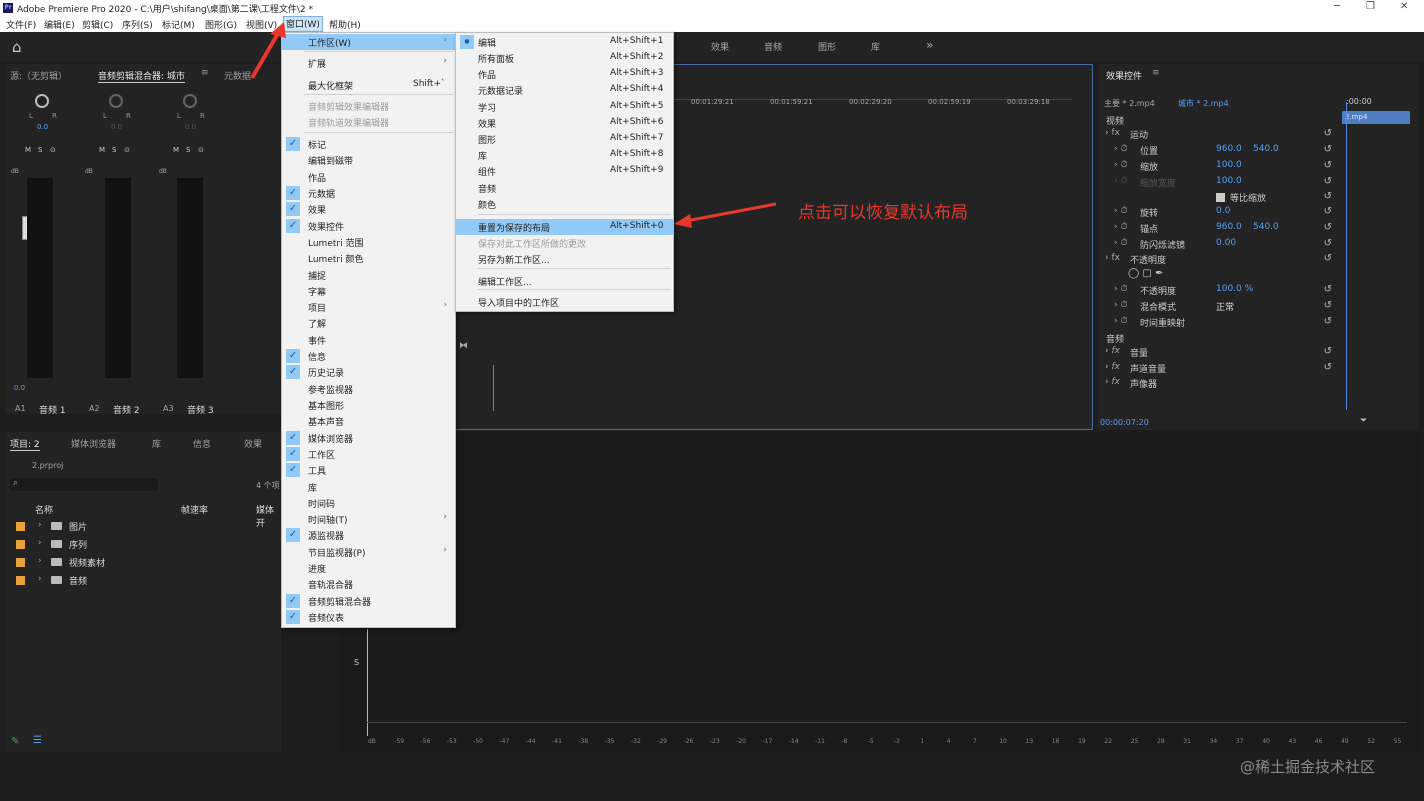 The height and width of the screenshot is (801, 1424). Describe the element at coordinates (1203, 103) in the screenshot. I see `clip-selector: 城市 * 2.mp4` at that location.